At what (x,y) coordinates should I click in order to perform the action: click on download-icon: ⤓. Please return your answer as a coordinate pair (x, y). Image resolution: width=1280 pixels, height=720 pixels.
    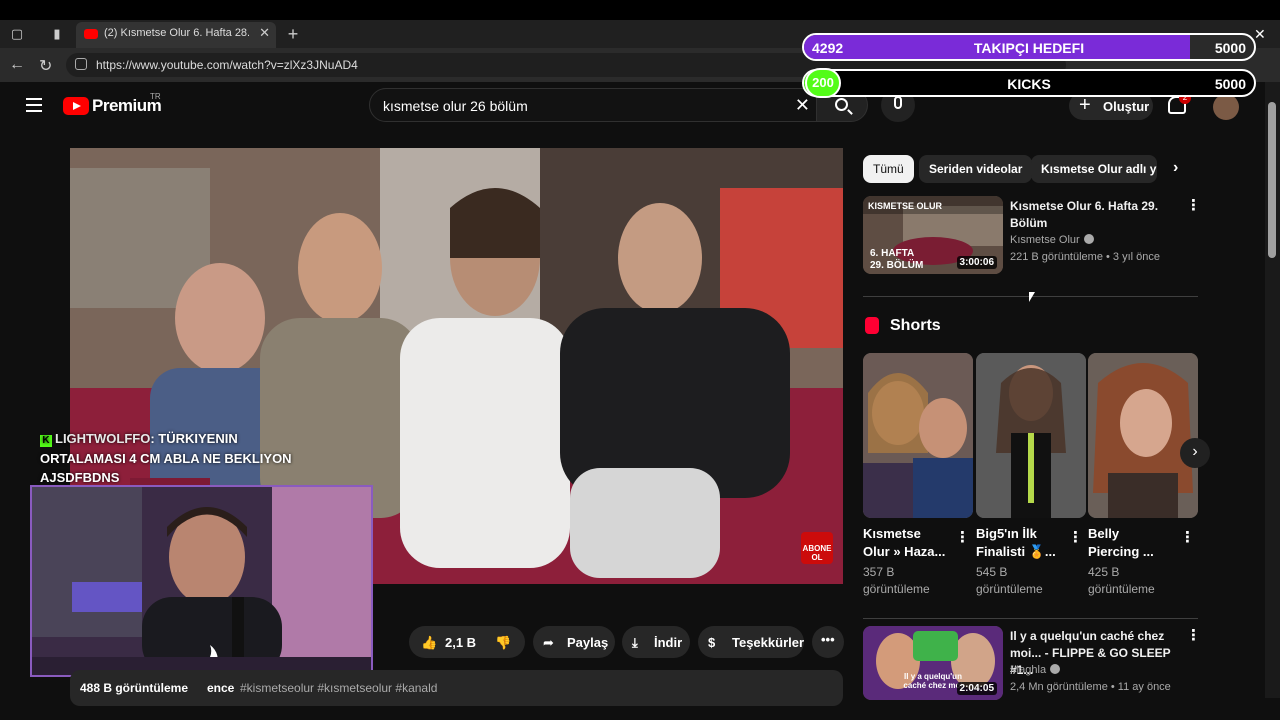
    Looking at the image, I should click on (635, 642).